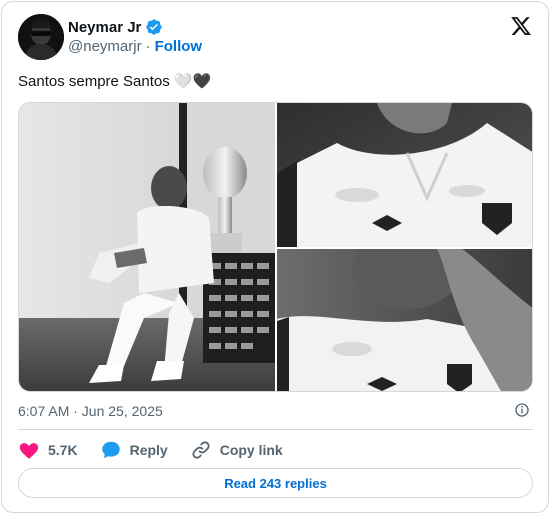  I want to click on tweet-timestamp: 6:07 AM · Jun 25, 2025, so click(90, 411).